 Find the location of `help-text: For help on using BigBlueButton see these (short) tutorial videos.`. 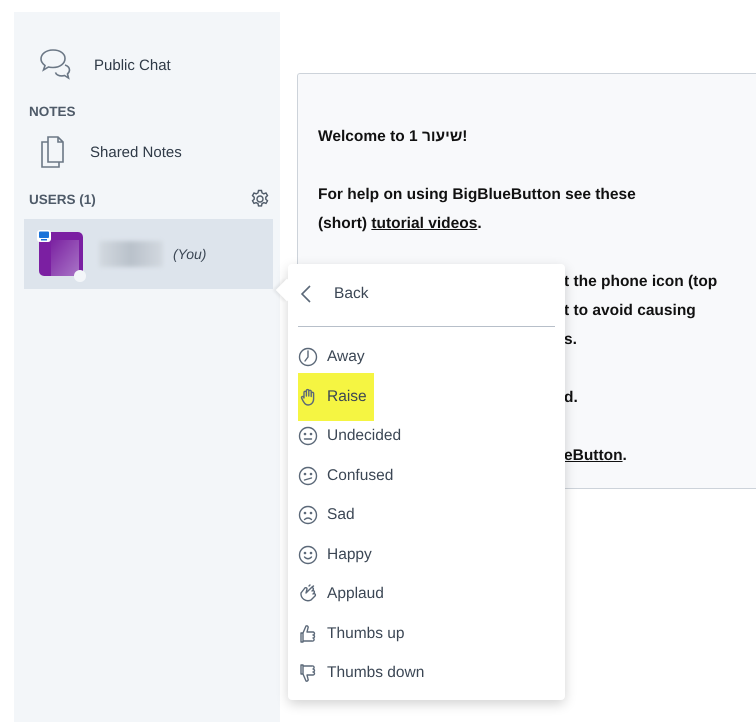

help-text: For help on using BigBlueButton see these (short) tutorial videos. is located at coordinates (477, 209).